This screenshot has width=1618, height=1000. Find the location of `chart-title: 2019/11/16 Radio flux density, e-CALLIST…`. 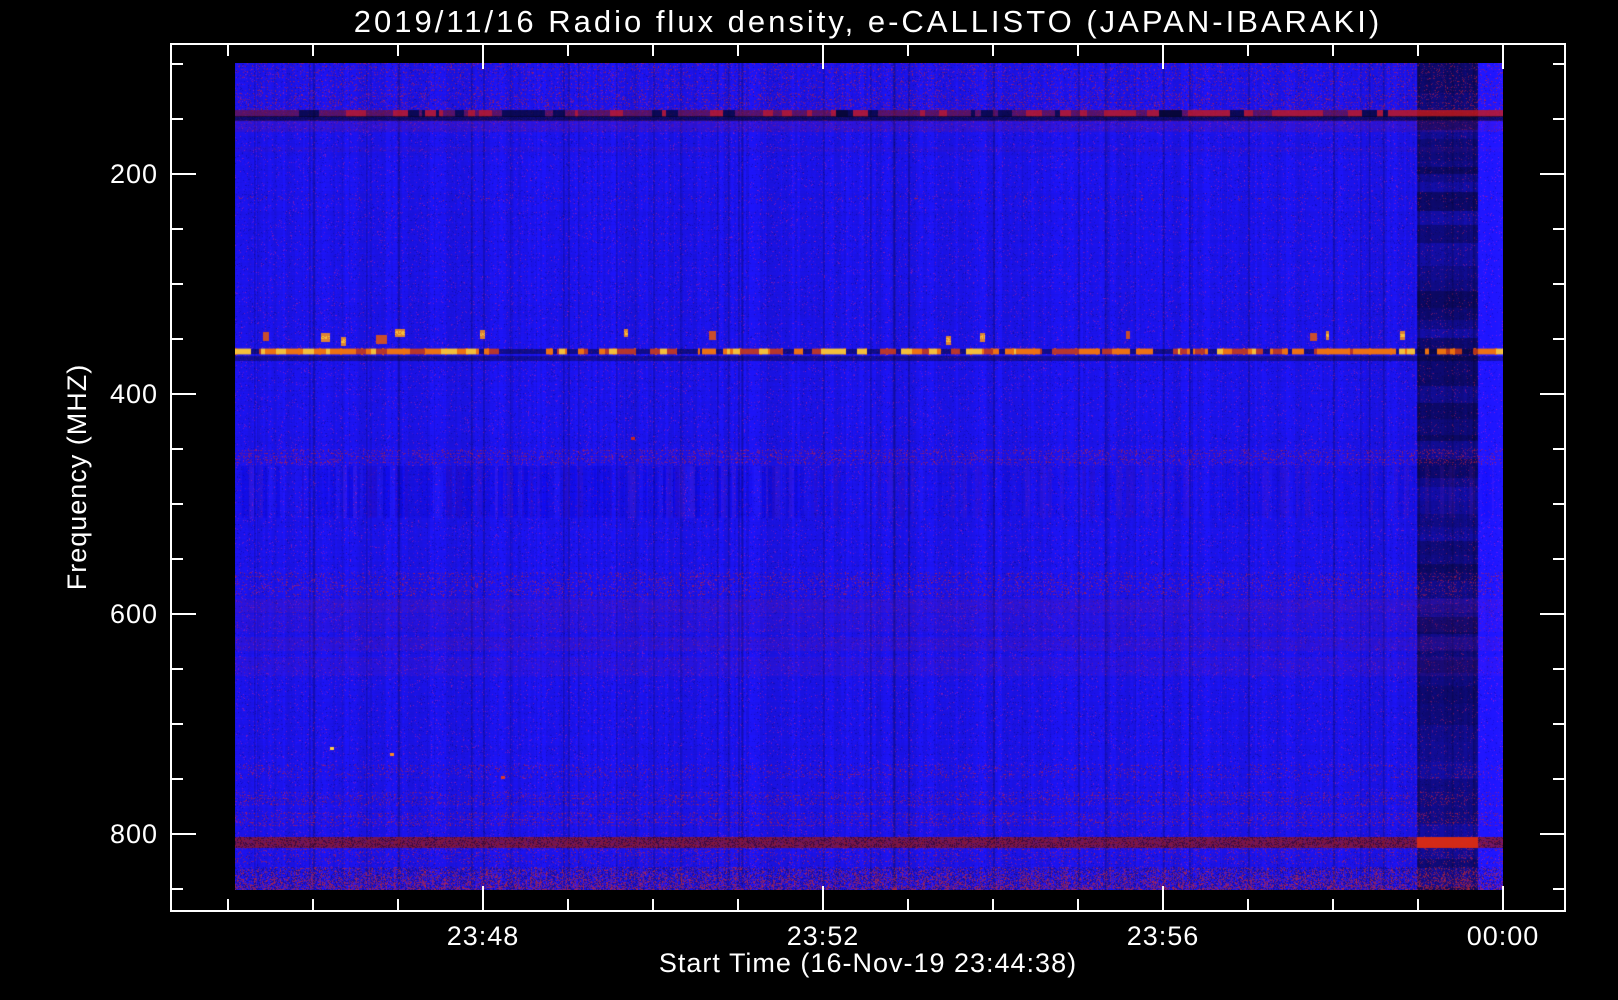

chart-title: 2019/11/16 Radio flux density, e-CALLIST… is located at coordinates (868, 21).